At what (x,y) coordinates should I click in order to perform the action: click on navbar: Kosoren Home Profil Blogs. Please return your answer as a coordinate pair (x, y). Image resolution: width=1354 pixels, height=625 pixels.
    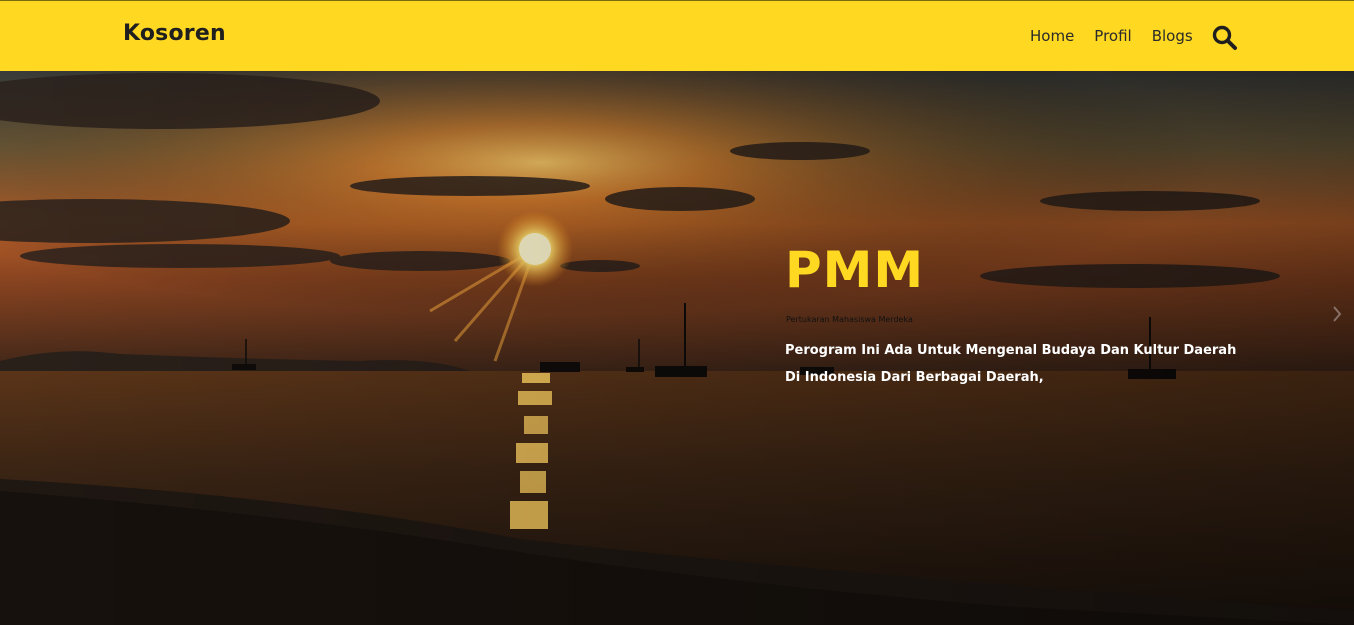
    Looking at the image, I should click on (677, 35).